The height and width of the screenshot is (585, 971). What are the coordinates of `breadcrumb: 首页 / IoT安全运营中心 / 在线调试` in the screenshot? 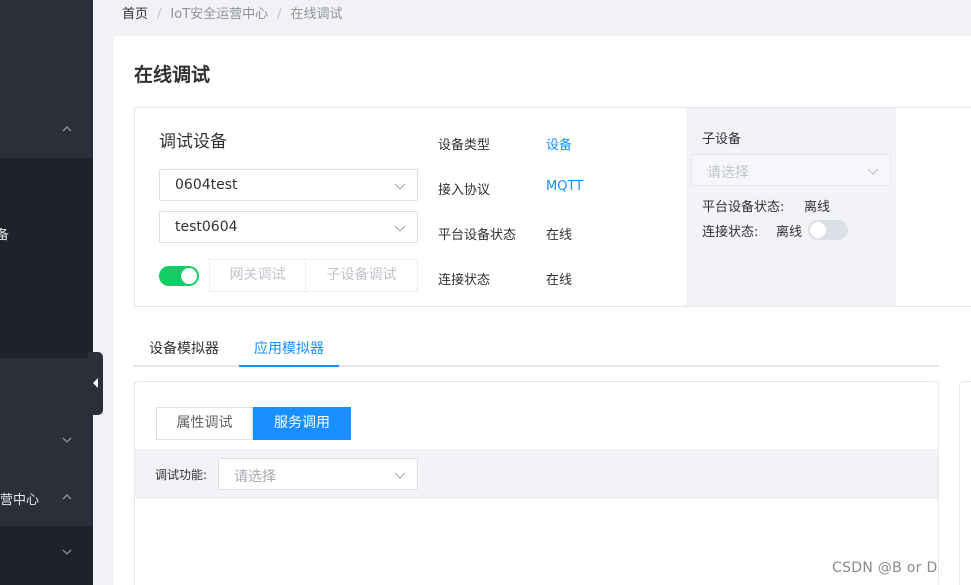 It's located at (232, 15).